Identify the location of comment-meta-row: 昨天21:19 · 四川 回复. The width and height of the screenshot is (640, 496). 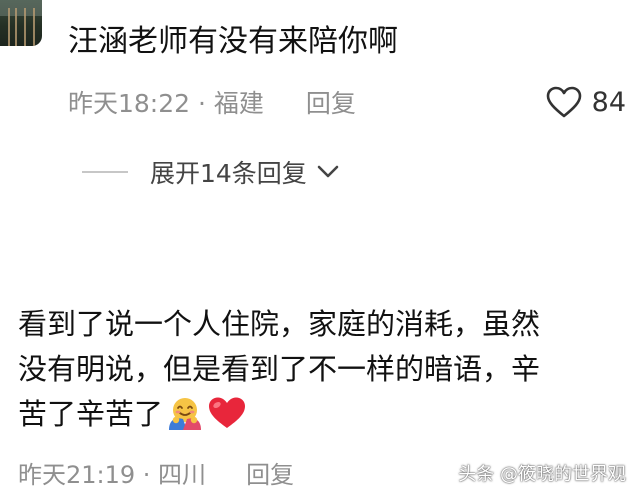
(156, 472).